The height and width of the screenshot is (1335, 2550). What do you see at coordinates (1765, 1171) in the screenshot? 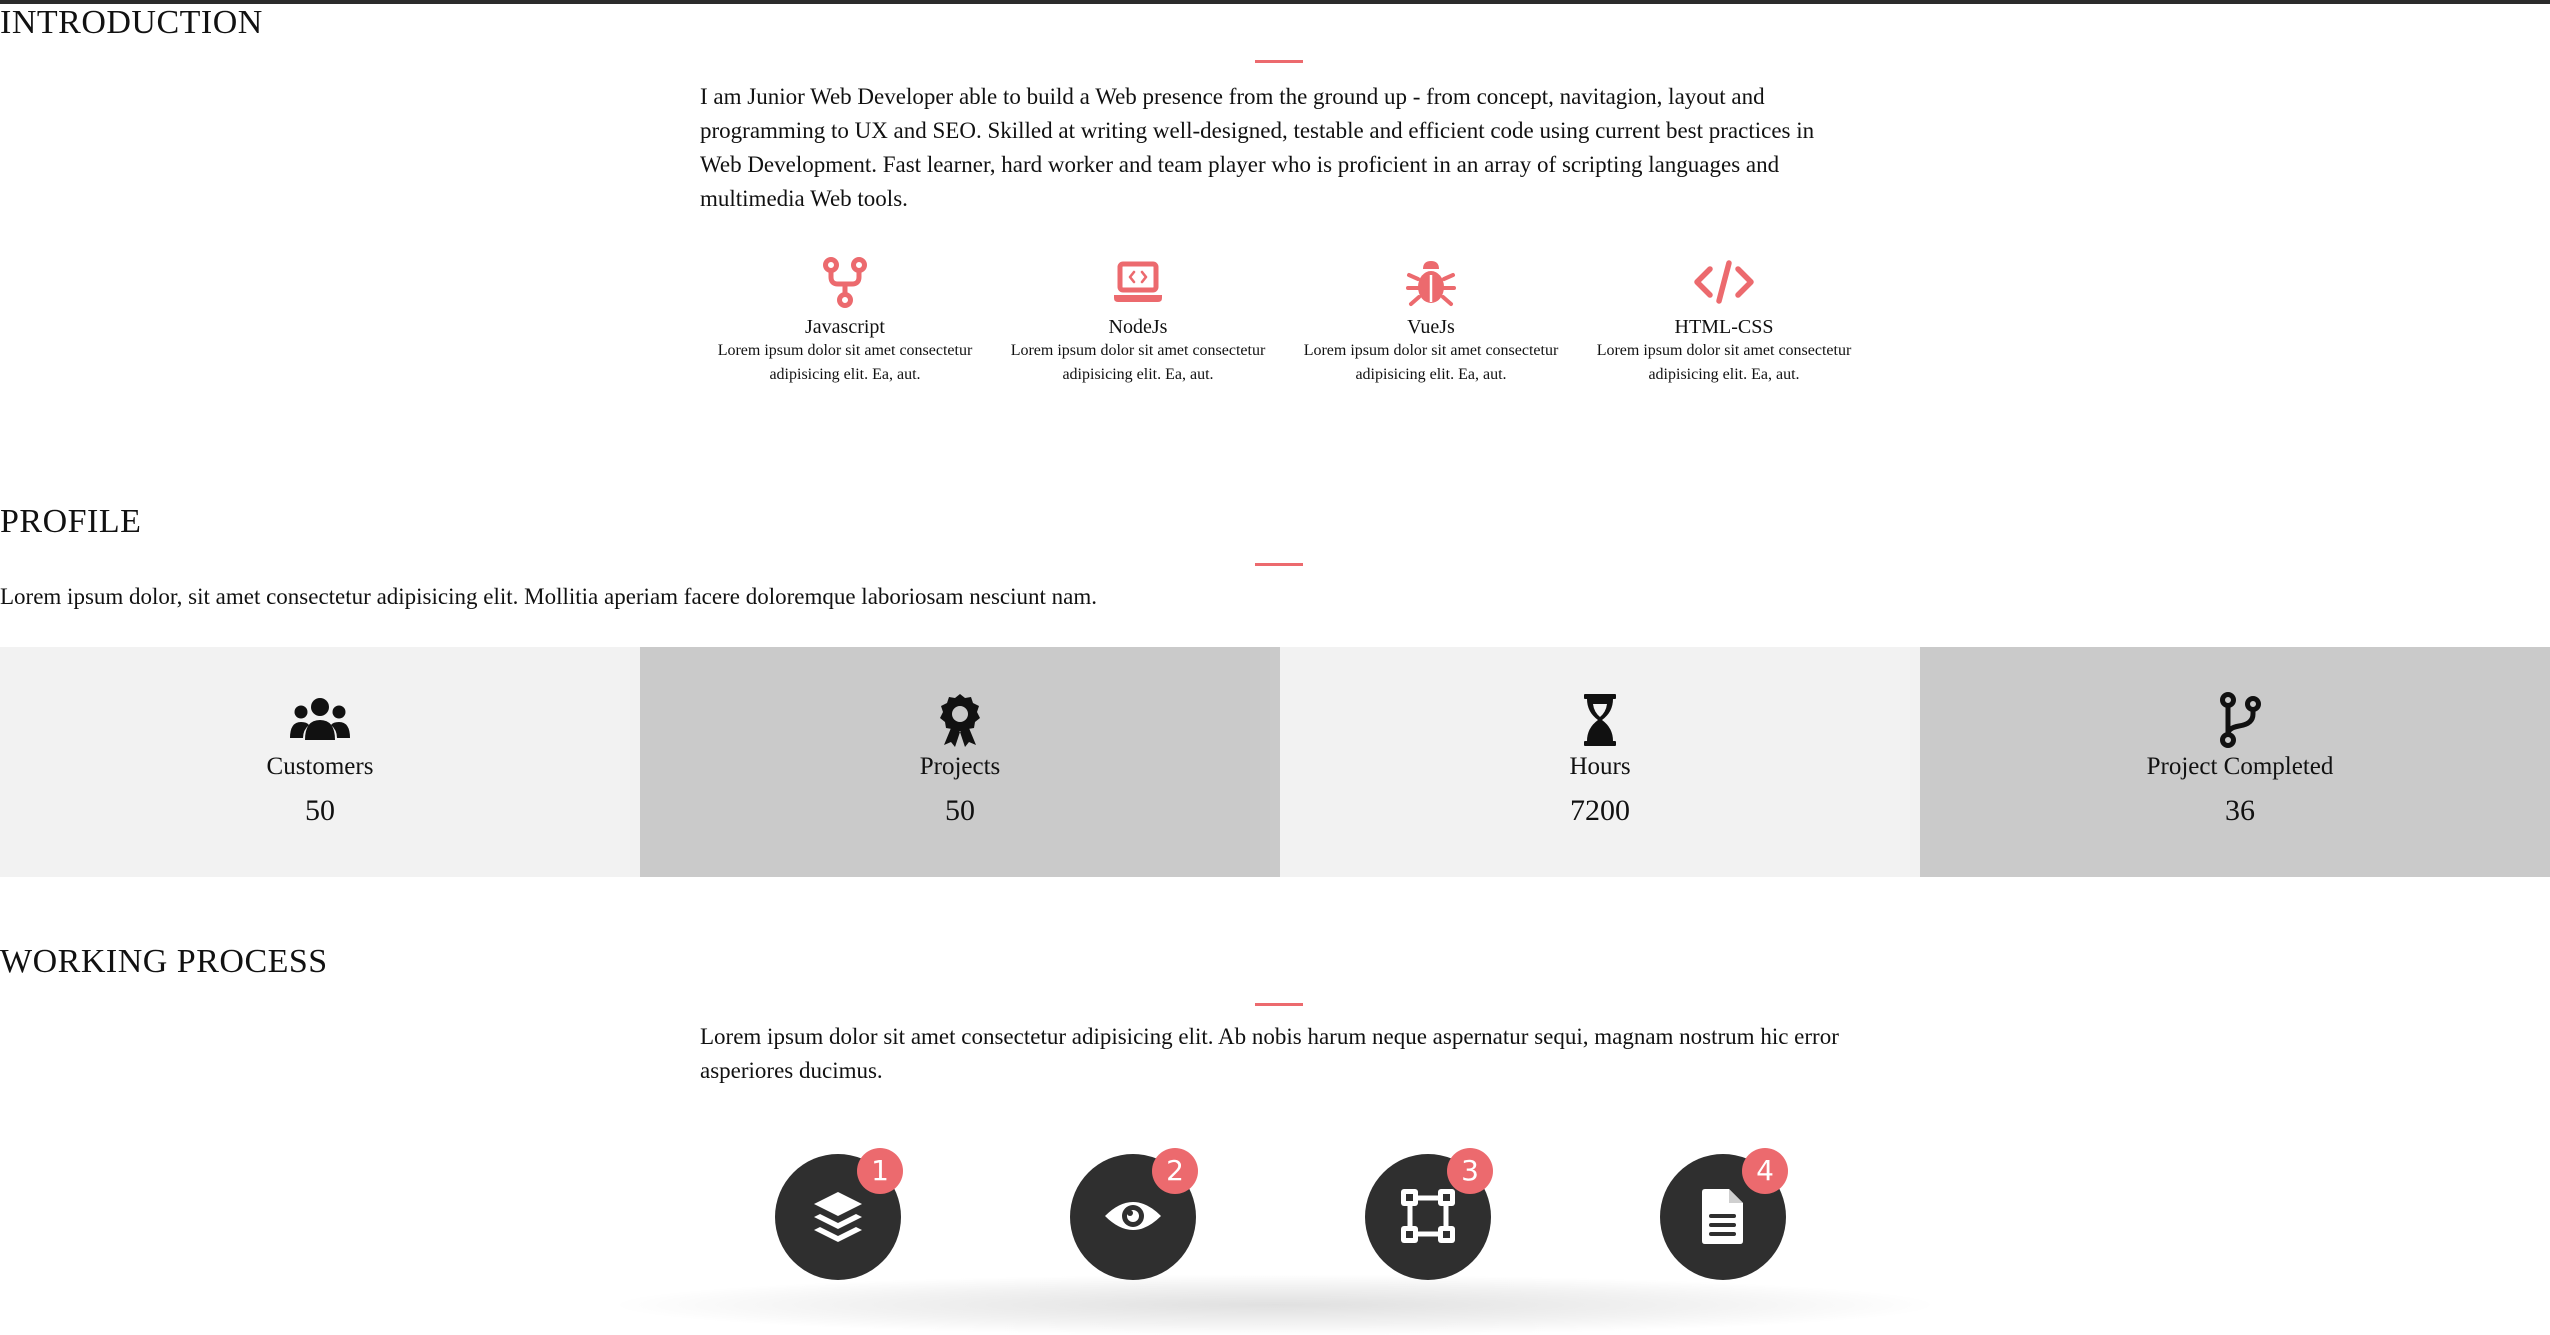
I see `process-step-badge: 4` at bounding box center [1765, 1171].